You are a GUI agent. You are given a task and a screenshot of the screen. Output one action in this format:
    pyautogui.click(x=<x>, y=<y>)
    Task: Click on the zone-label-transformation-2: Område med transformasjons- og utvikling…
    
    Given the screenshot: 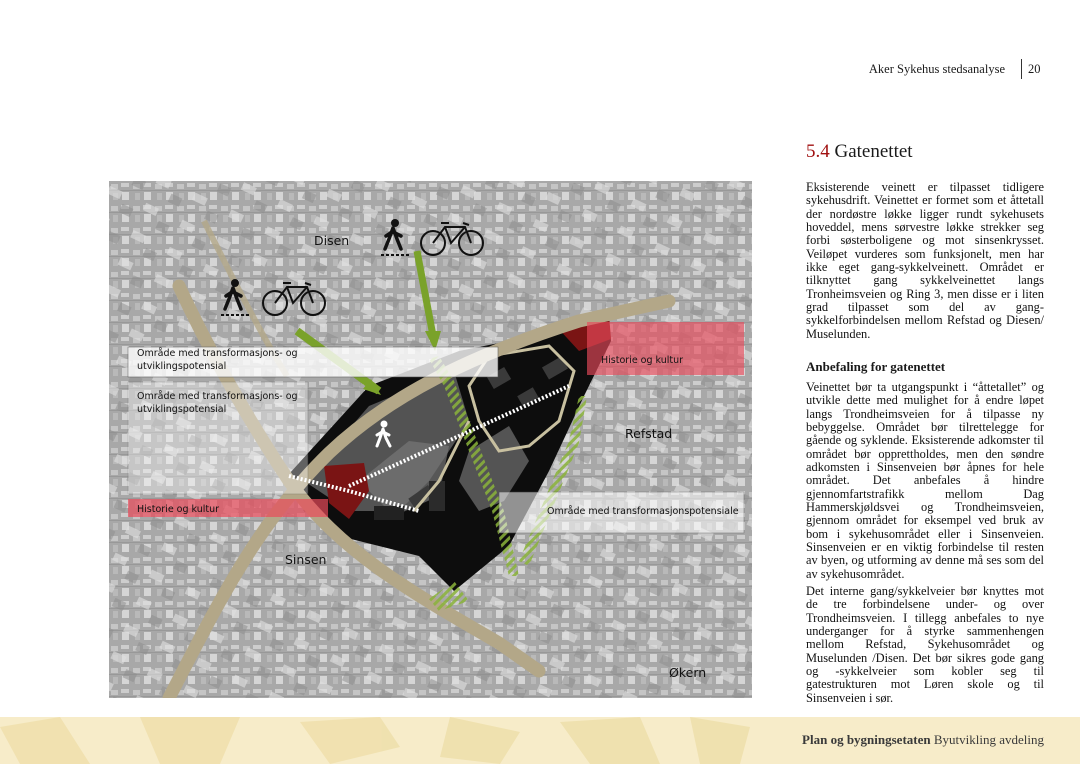 What is the action you would take?
    pyautogui.click(x=217, y=403)
    